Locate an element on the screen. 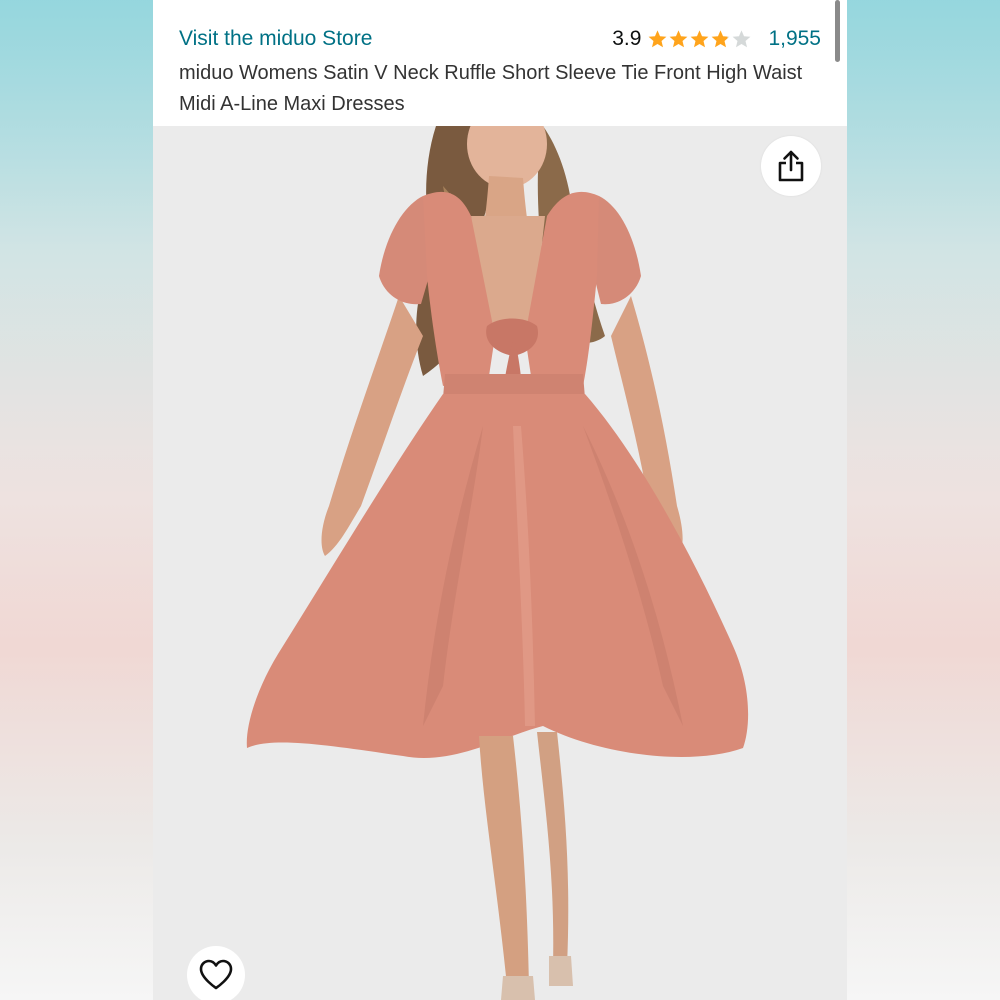 The width and height of the screenshot is (1000, 1000). share-button is located at coordinates (791, 166).